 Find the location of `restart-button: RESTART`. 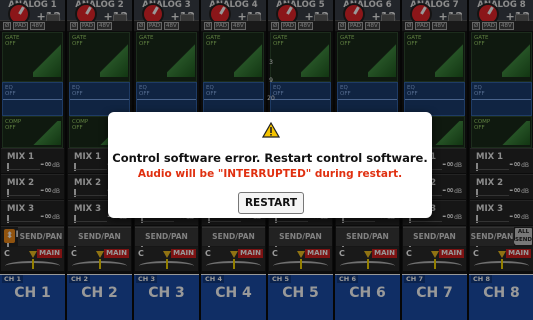

restart-button: RESTART is located at coordinates (271, 203).